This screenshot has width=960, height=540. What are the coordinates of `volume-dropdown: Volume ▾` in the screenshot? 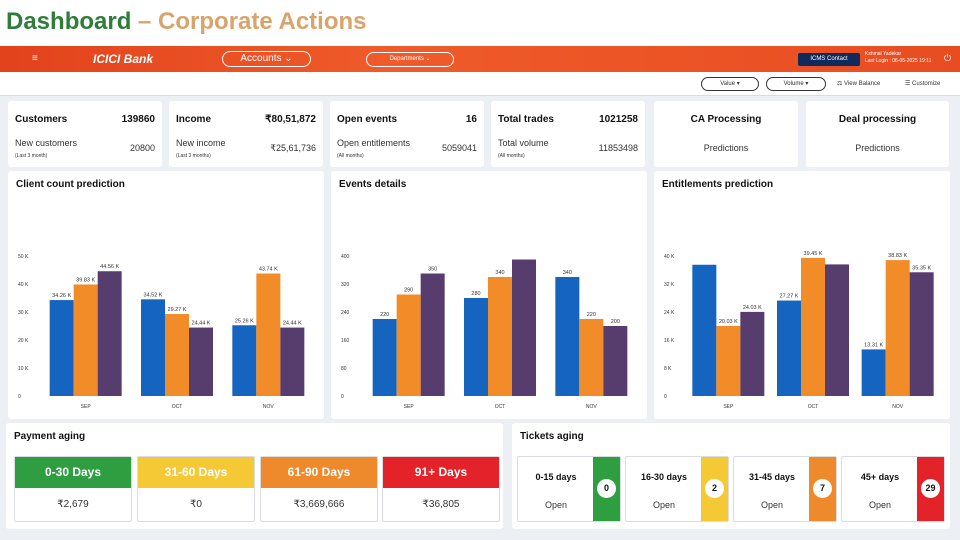 It's located at (796, 84).